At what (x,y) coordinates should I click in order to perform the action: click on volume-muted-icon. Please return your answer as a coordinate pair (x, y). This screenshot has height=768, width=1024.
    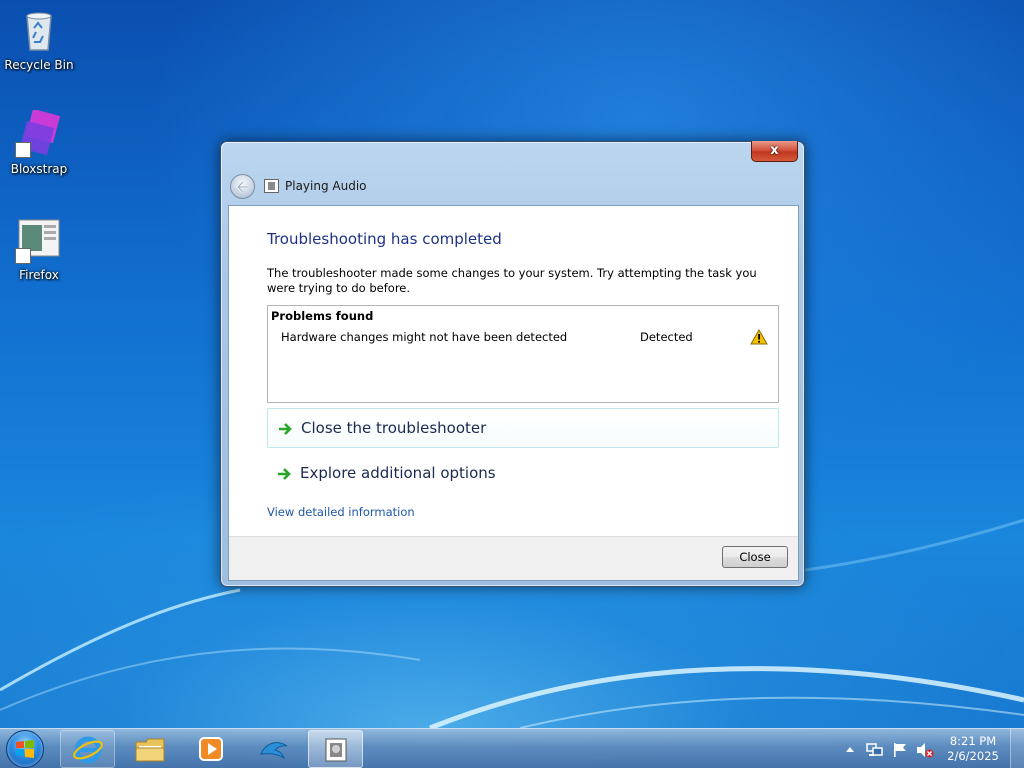
    Looking at the image, I should click on (925, 750).